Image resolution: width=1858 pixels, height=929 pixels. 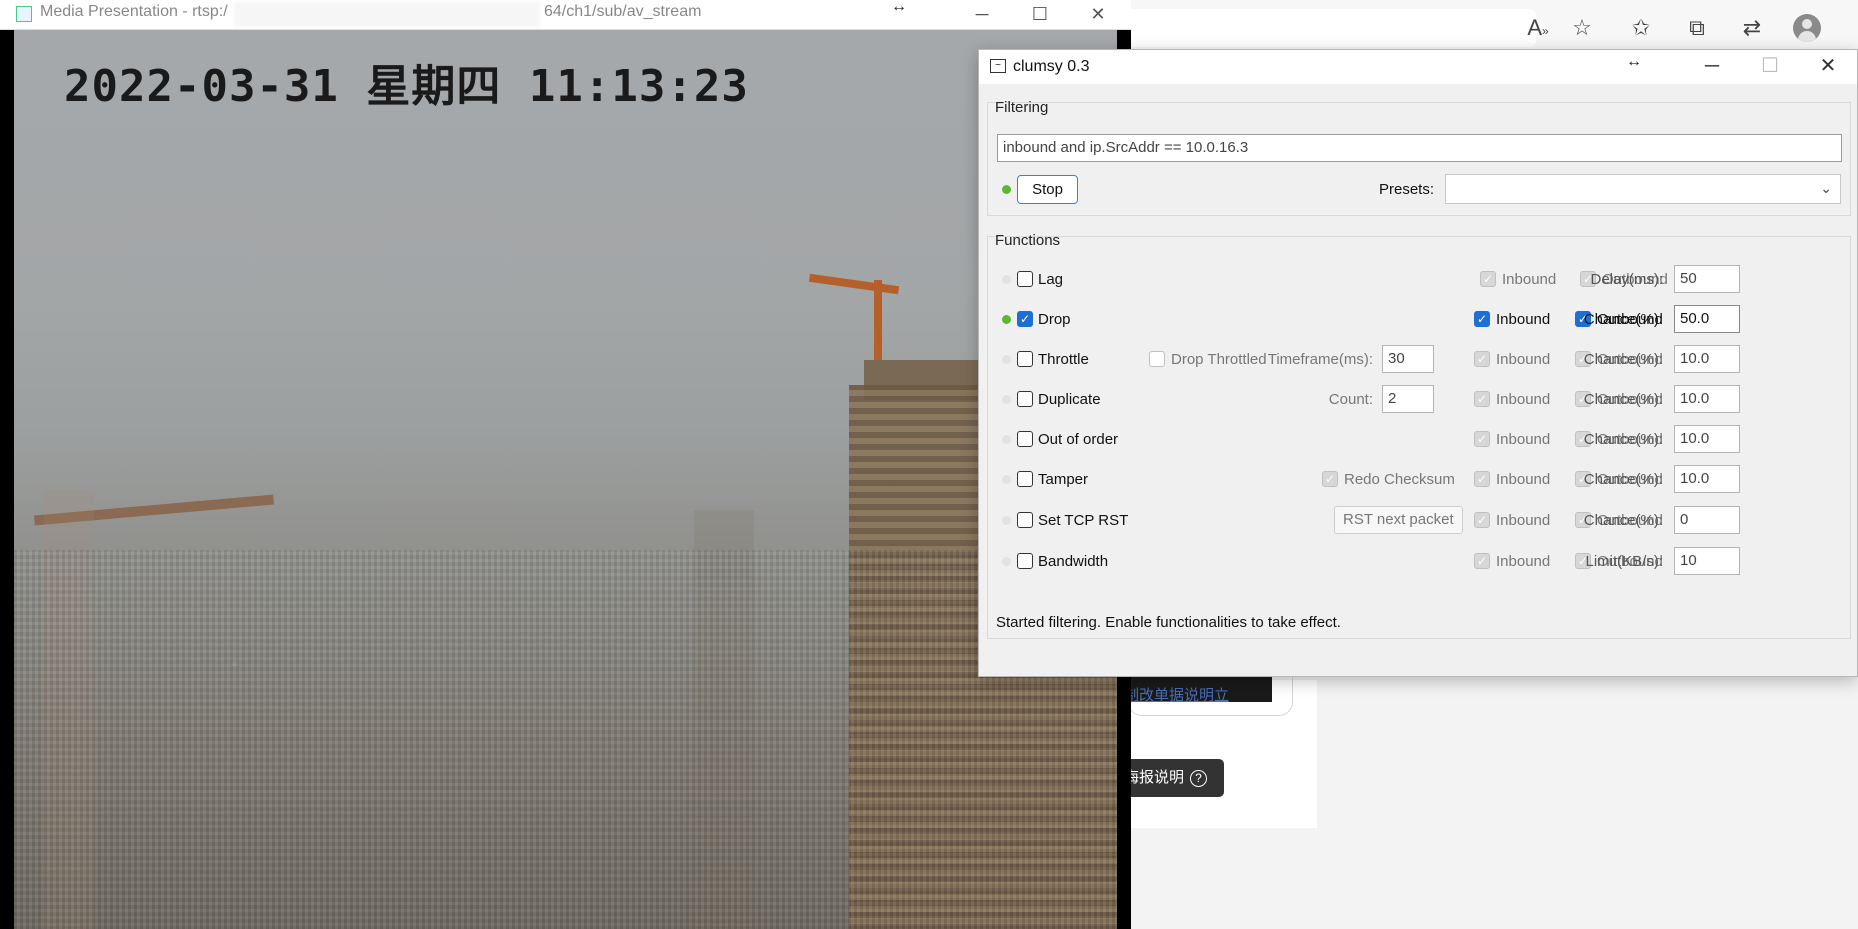 What do you see at coordinates (1320, 359) in the screenshot?
I see `extra-label: Timeframe(ms):` at bounding box center [1320, 359].